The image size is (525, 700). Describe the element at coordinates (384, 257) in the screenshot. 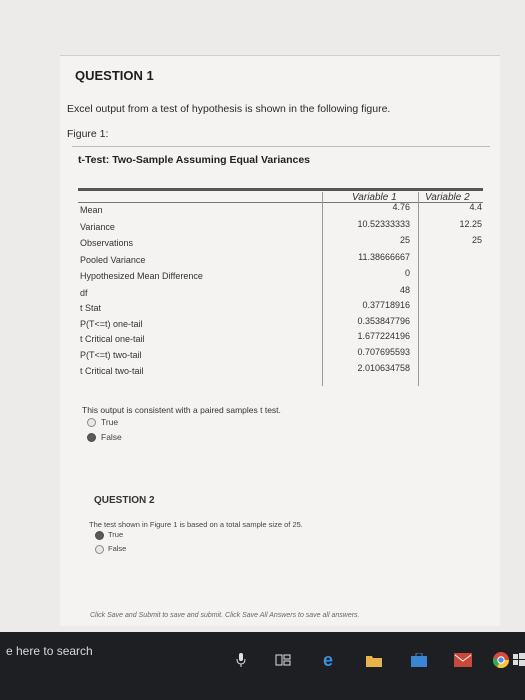

I see `variable-1-value: 11.38666667` at that location.